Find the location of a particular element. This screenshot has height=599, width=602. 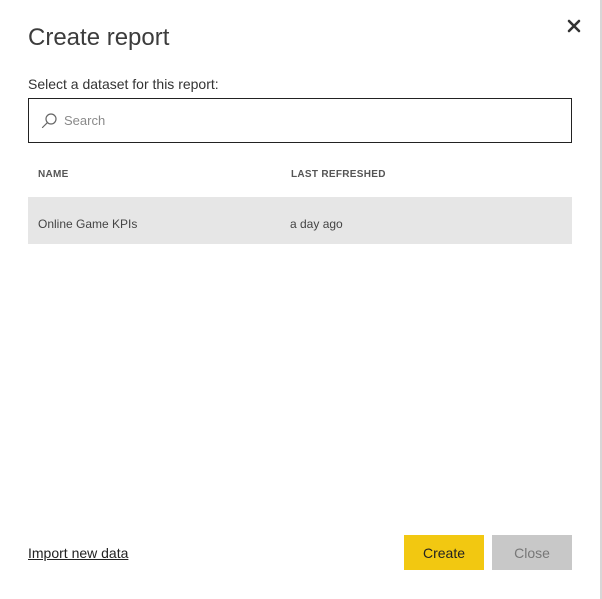

close-button: Close is located at coordinates (532, 552).